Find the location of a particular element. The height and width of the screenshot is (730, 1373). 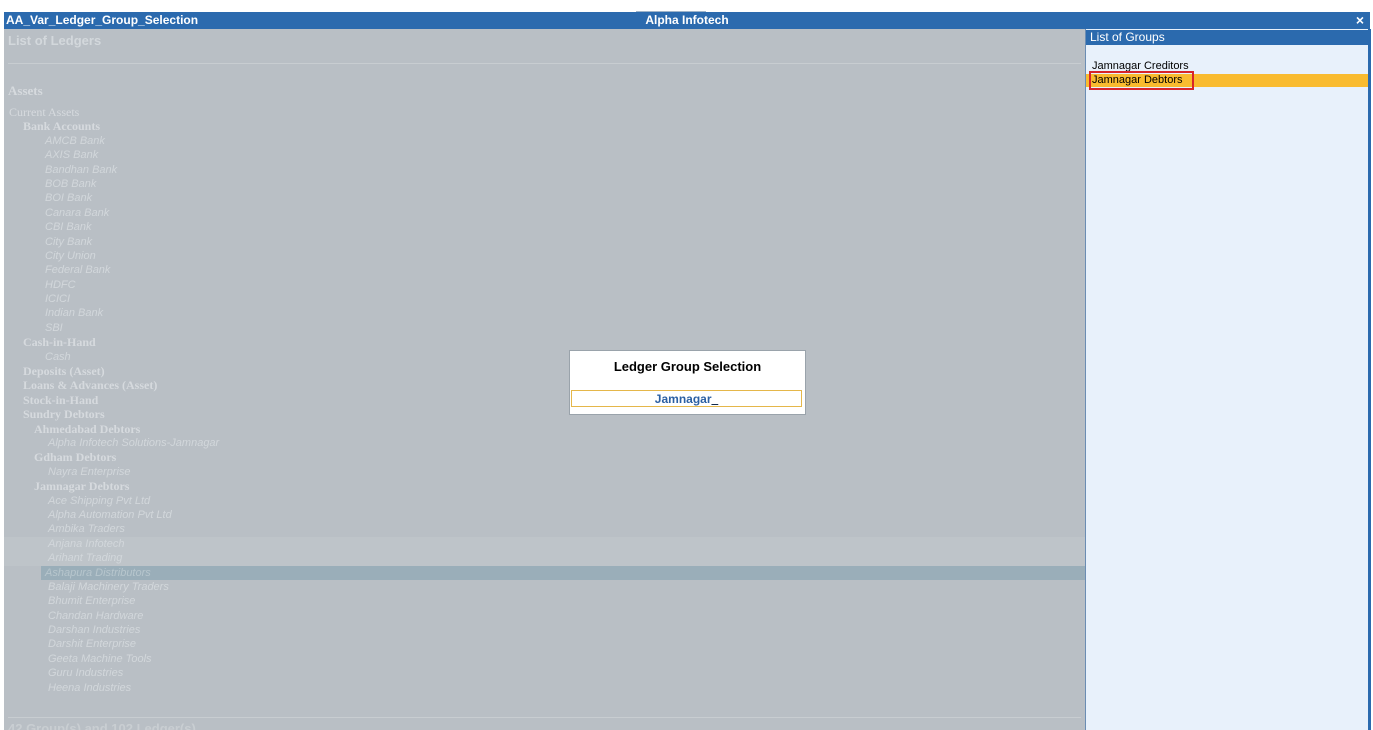

ledger-row: Darshit Enterprise is located at coordinates (92, 644).